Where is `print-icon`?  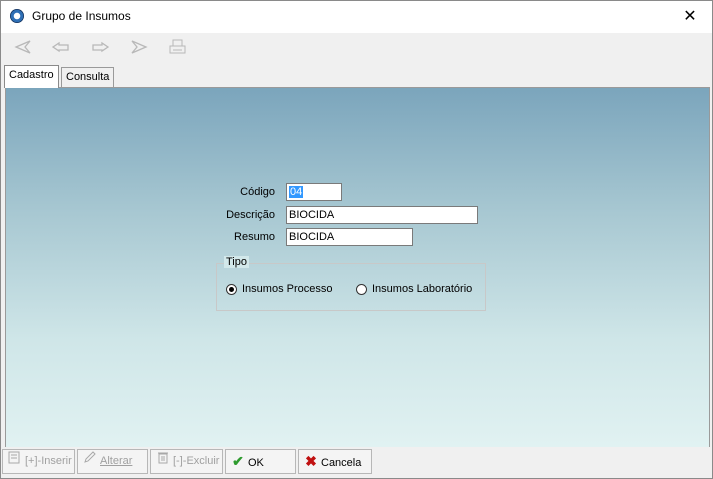 print-icon is located at coordinates (177, 46).